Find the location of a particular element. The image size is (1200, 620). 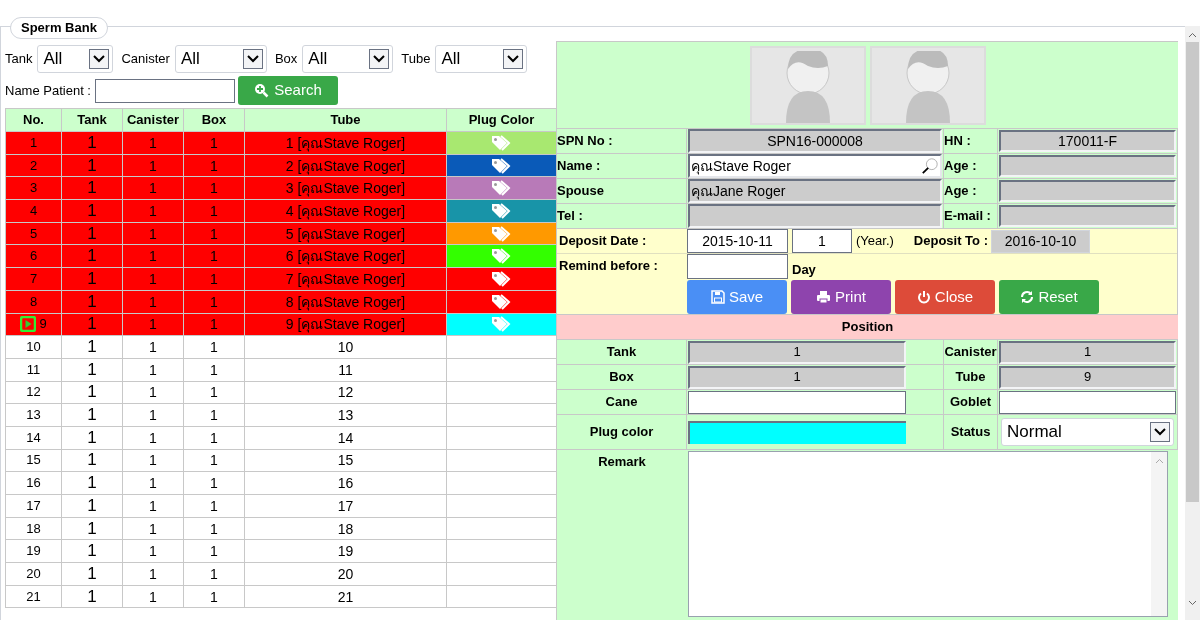

field-label: Deposit To : is located at coordinates (950, 241).